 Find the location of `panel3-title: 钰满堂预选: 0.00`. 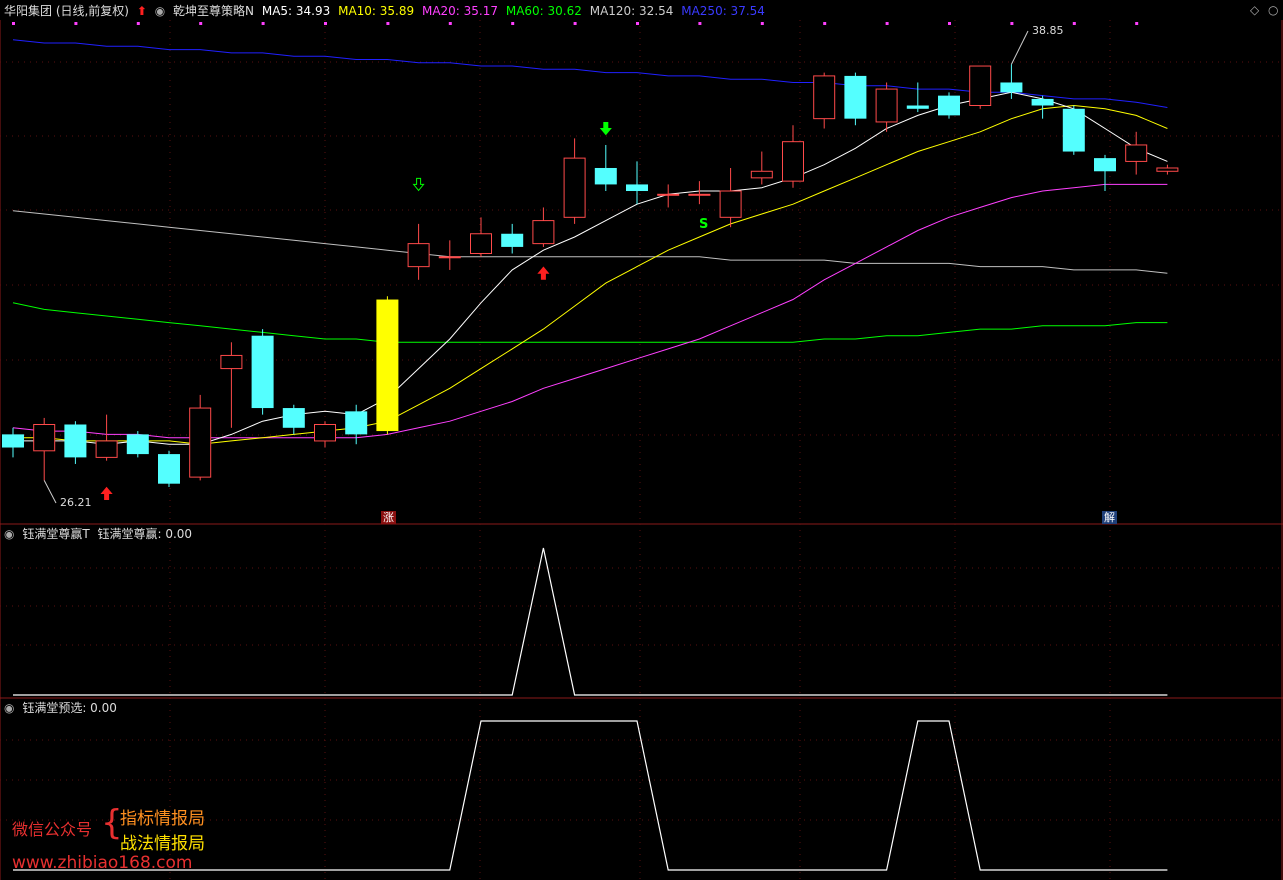

panel3-title: 钰满堂预选: 0.00 is located at coordinates (69, 708).